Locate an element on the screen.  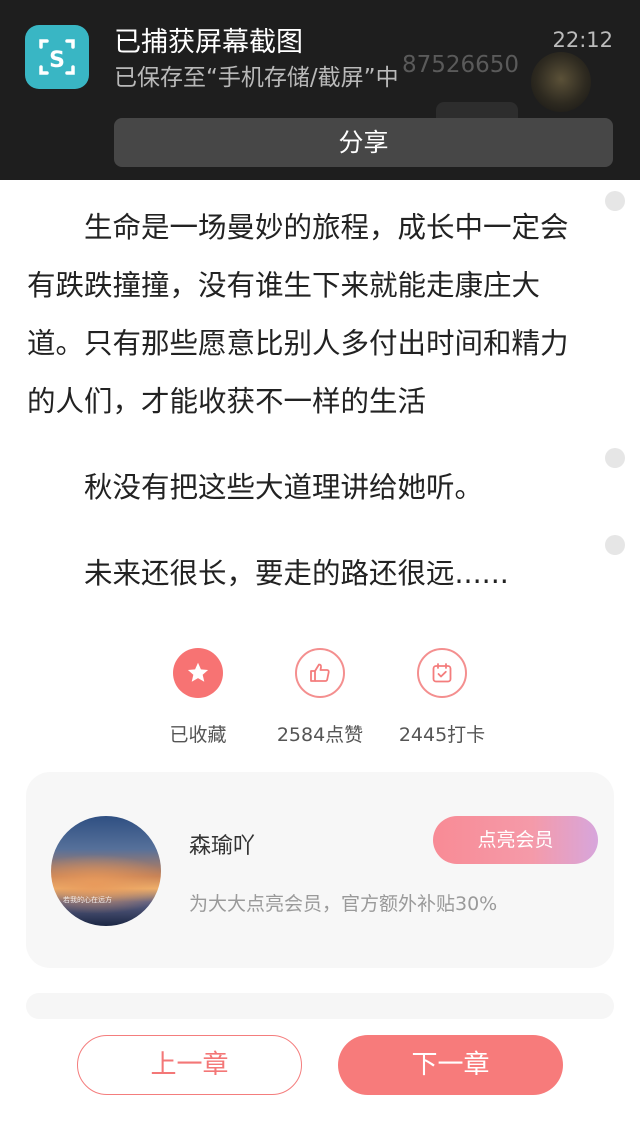
notification-subtitle: 已保存至“手机存储/截屏”中 is located at coordinates (256, 78).